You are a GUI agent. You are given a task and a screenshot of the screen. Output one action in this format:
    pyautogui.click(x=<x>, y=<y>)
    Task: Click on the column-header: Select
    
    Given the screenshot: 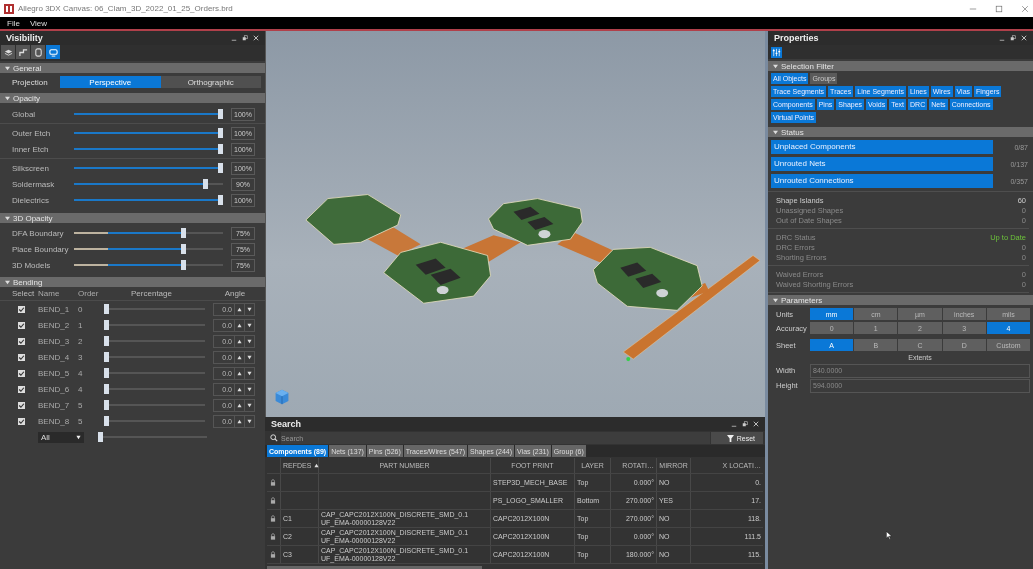 What is the action you would take?
    pyautogui.click(x=23, y=293)
    